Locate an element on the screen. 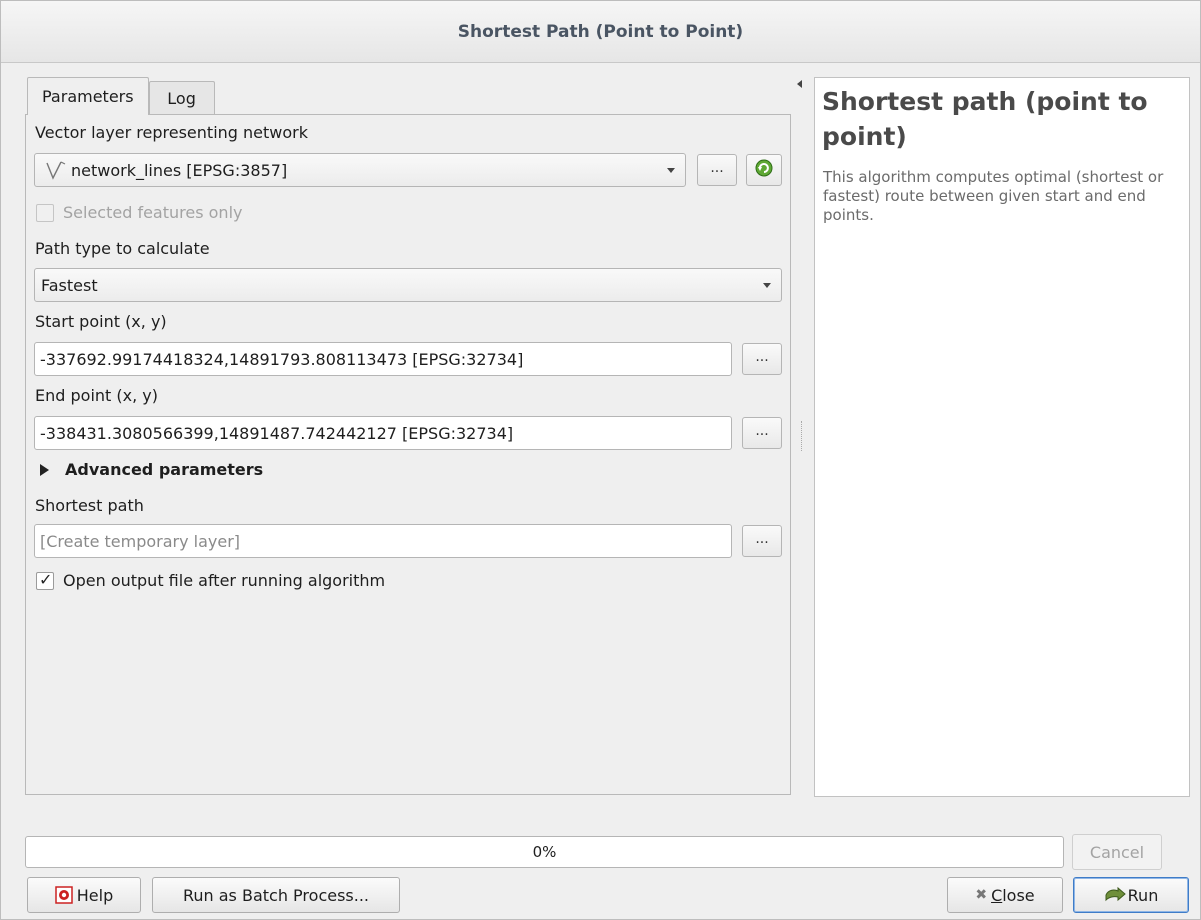 The image size is (1201, 920). collapse-help-icon is located at coordinates (799, 84).